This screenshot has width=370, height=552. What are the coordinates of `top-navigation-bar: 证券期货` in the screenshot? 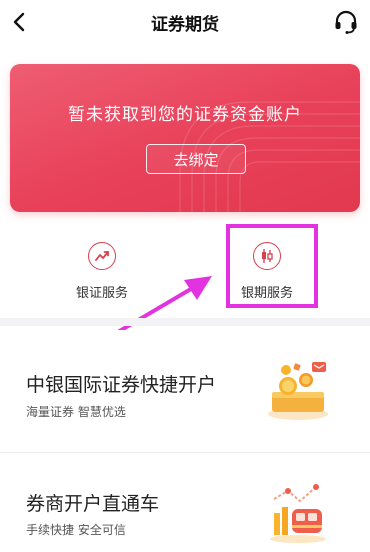 It's located at (185, 22).